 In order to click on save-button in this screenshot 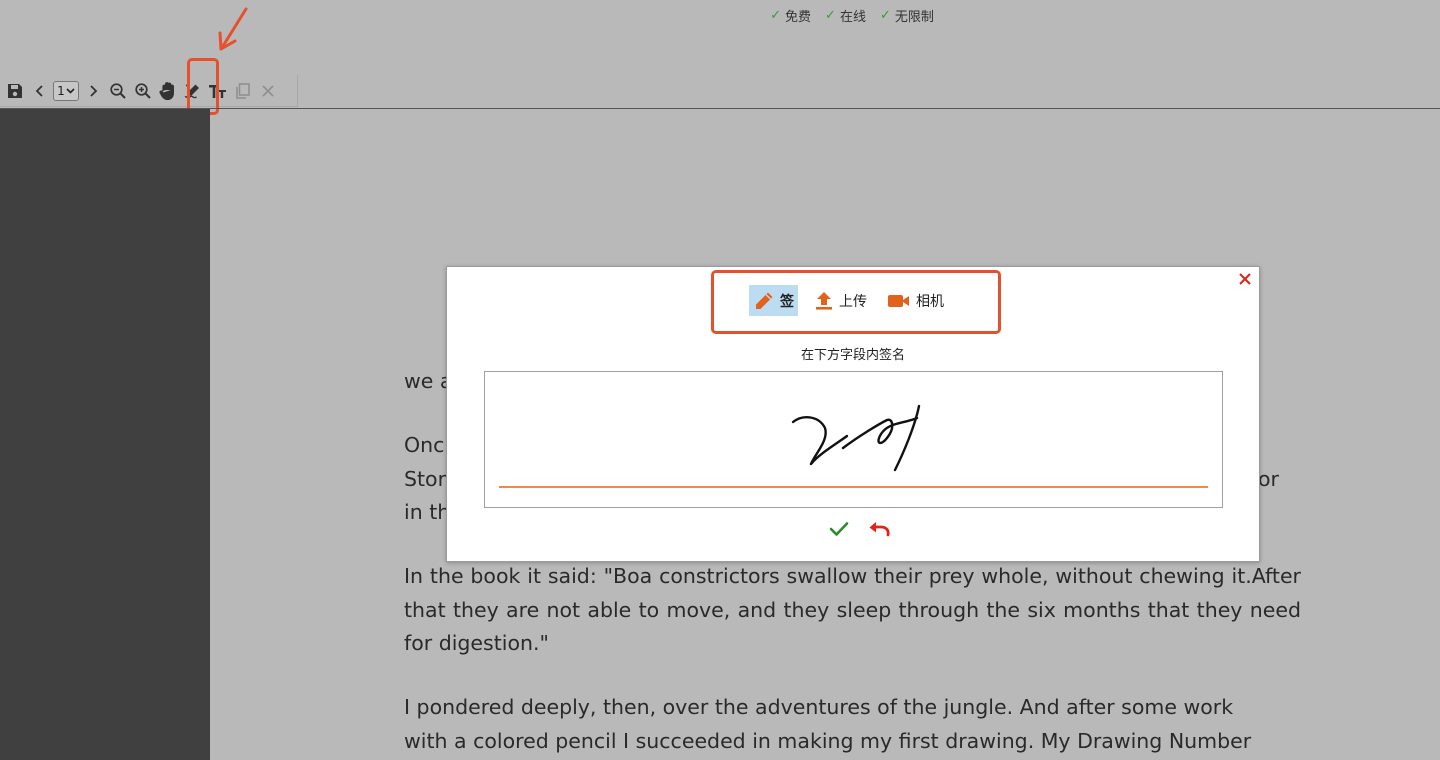, I will do `click(14, 91)`.